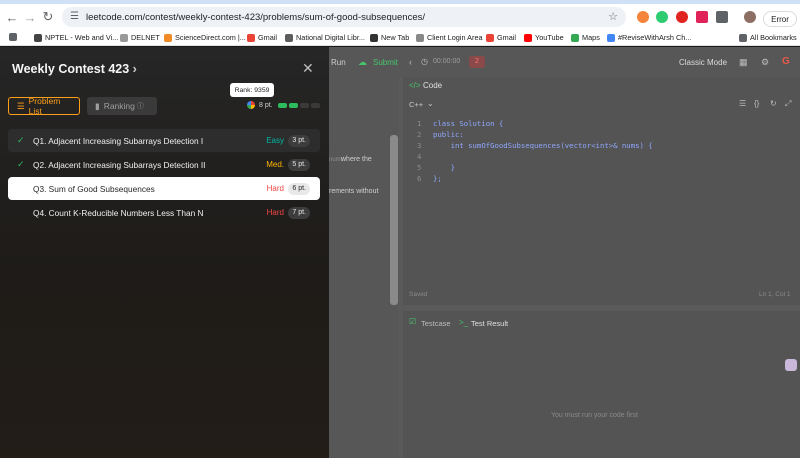 Image resolution: width=800 pixels, height=458 pixels. Describe the element at coordinates (21, 105) in the screenshot. I see `list-icon: ☰` at that location.